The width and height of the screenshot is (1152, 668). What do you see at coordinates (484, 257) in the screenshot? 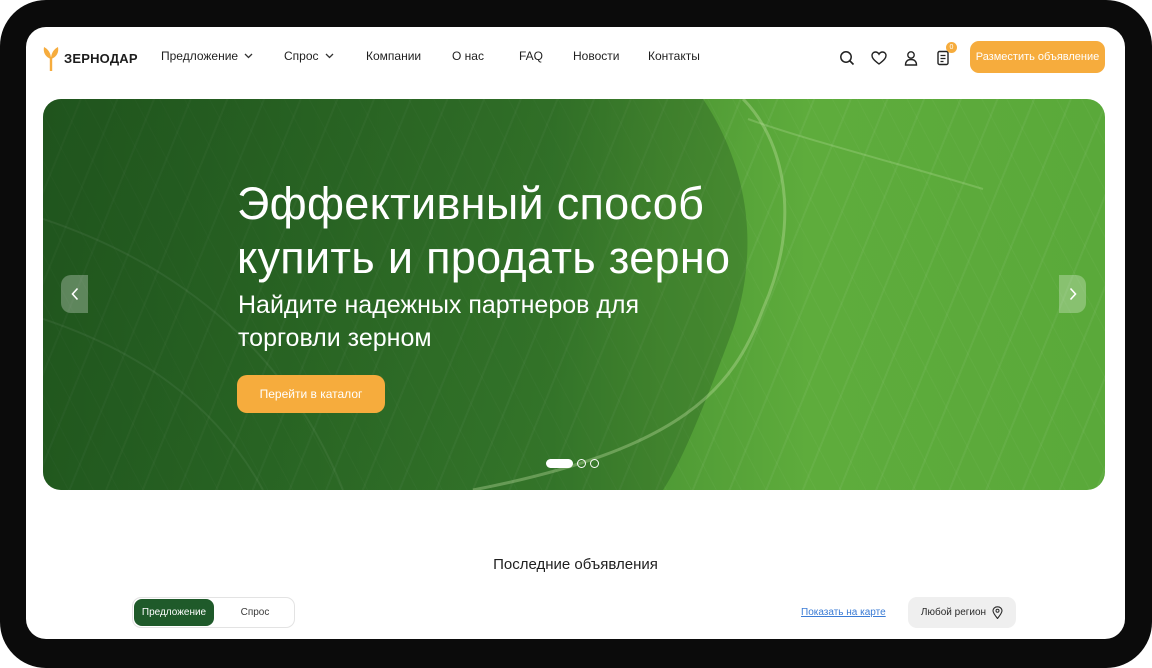
I see `hero-title-line: купить и продать зерно` at bounding box center [484, 257].